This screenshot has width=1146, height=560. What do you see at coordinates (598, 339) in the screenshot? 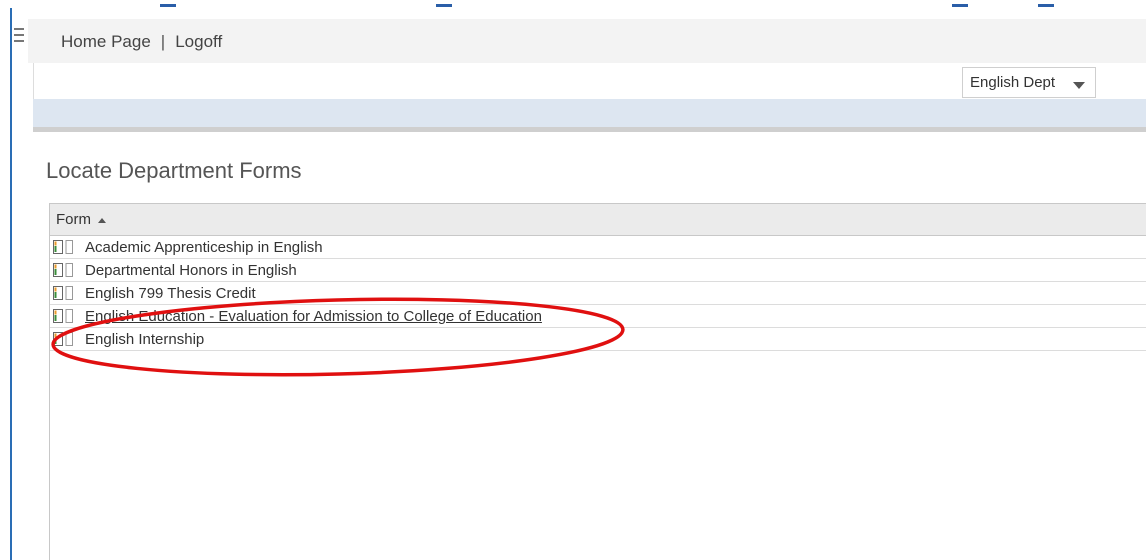
I see `form-row: English Internship` at bounding box center [598, 339].